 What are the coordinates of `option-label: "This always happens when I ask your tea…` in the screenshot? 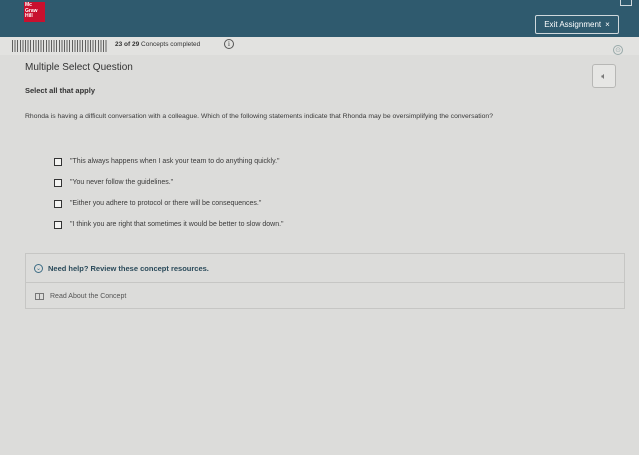 It's located at (175, 161).